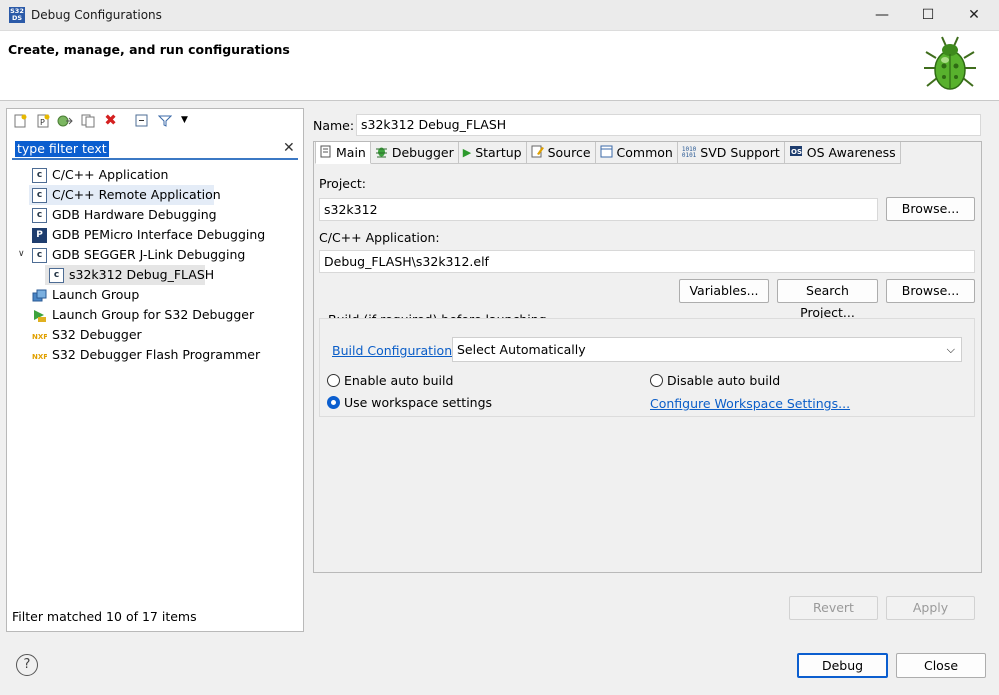 This screenshot has width=999, height=695. What do you see at coordinates (930, 608) in the screenshot?
I see `apply-button: Apply` at bounding box center [930, 608].